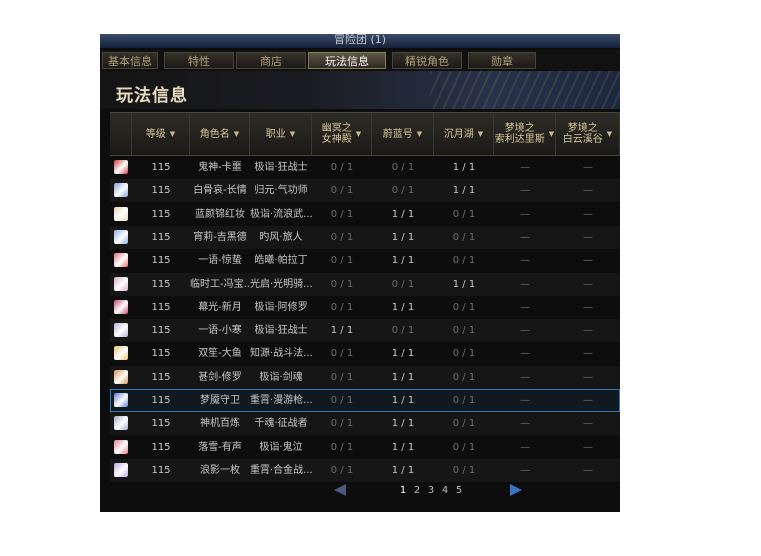 The image size is (761, 556). What do you see at coordinates (365, 260) in the screenshot?
I see `table-row: 115 一语-惊蛰 皓曦·帕拉丁 0 / 1 1 / 1 0 / 1 — —` at bounding box center [365, 260].